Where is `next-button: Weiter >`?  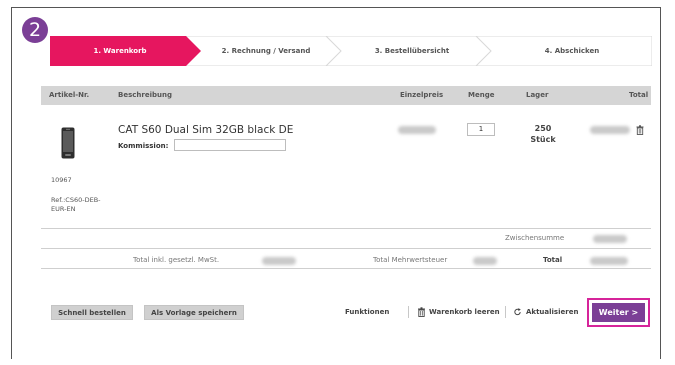 next-button: Weiter > is located at coordinates (618, 312).